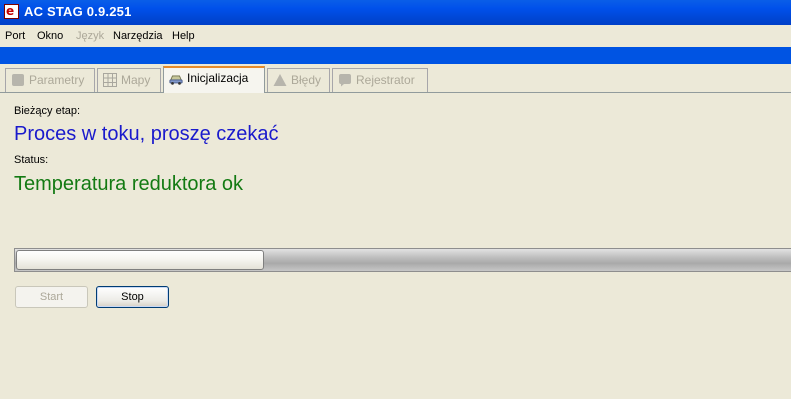 The width and height of the screenshot is (791, 399). What do you see at coordinates (57, 80) in the screenshot?
I see `tab-label: Parametry` at bounding box center [57, 80].